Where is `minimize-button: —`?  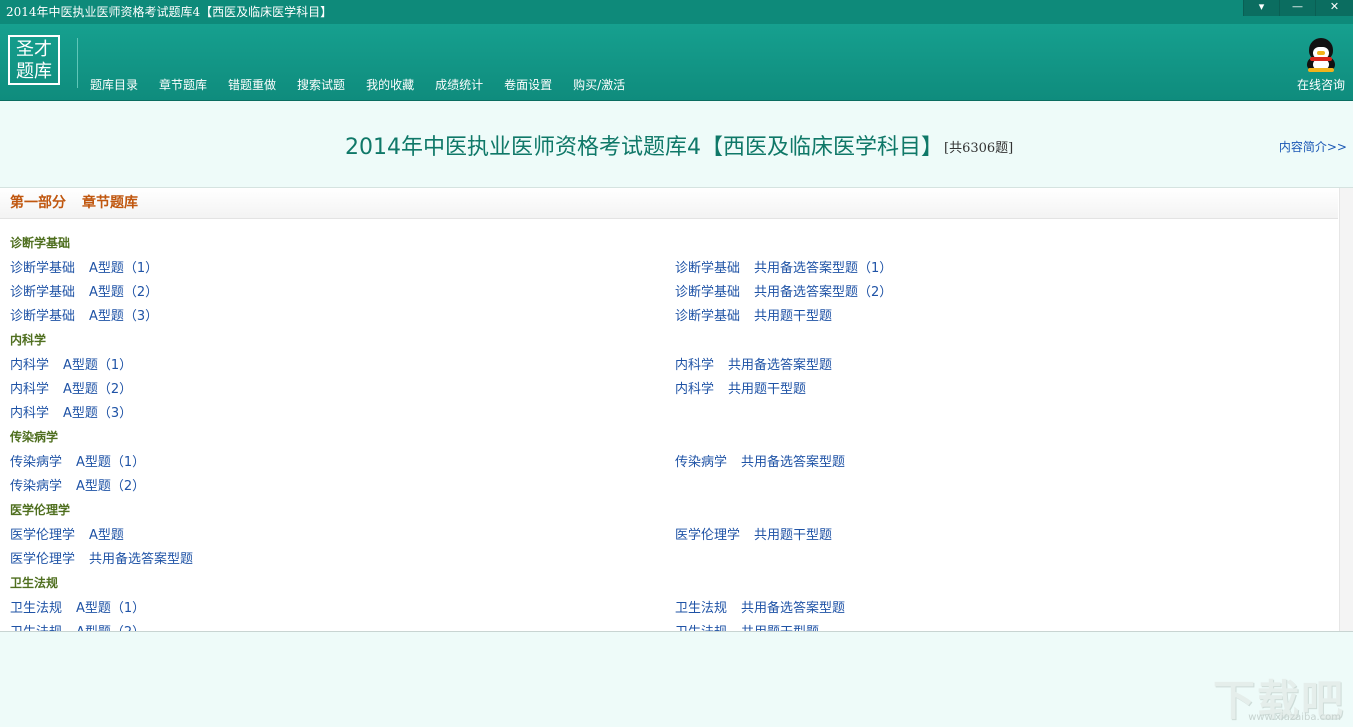 minimize-button: — is located at coordinates (1297, 8).